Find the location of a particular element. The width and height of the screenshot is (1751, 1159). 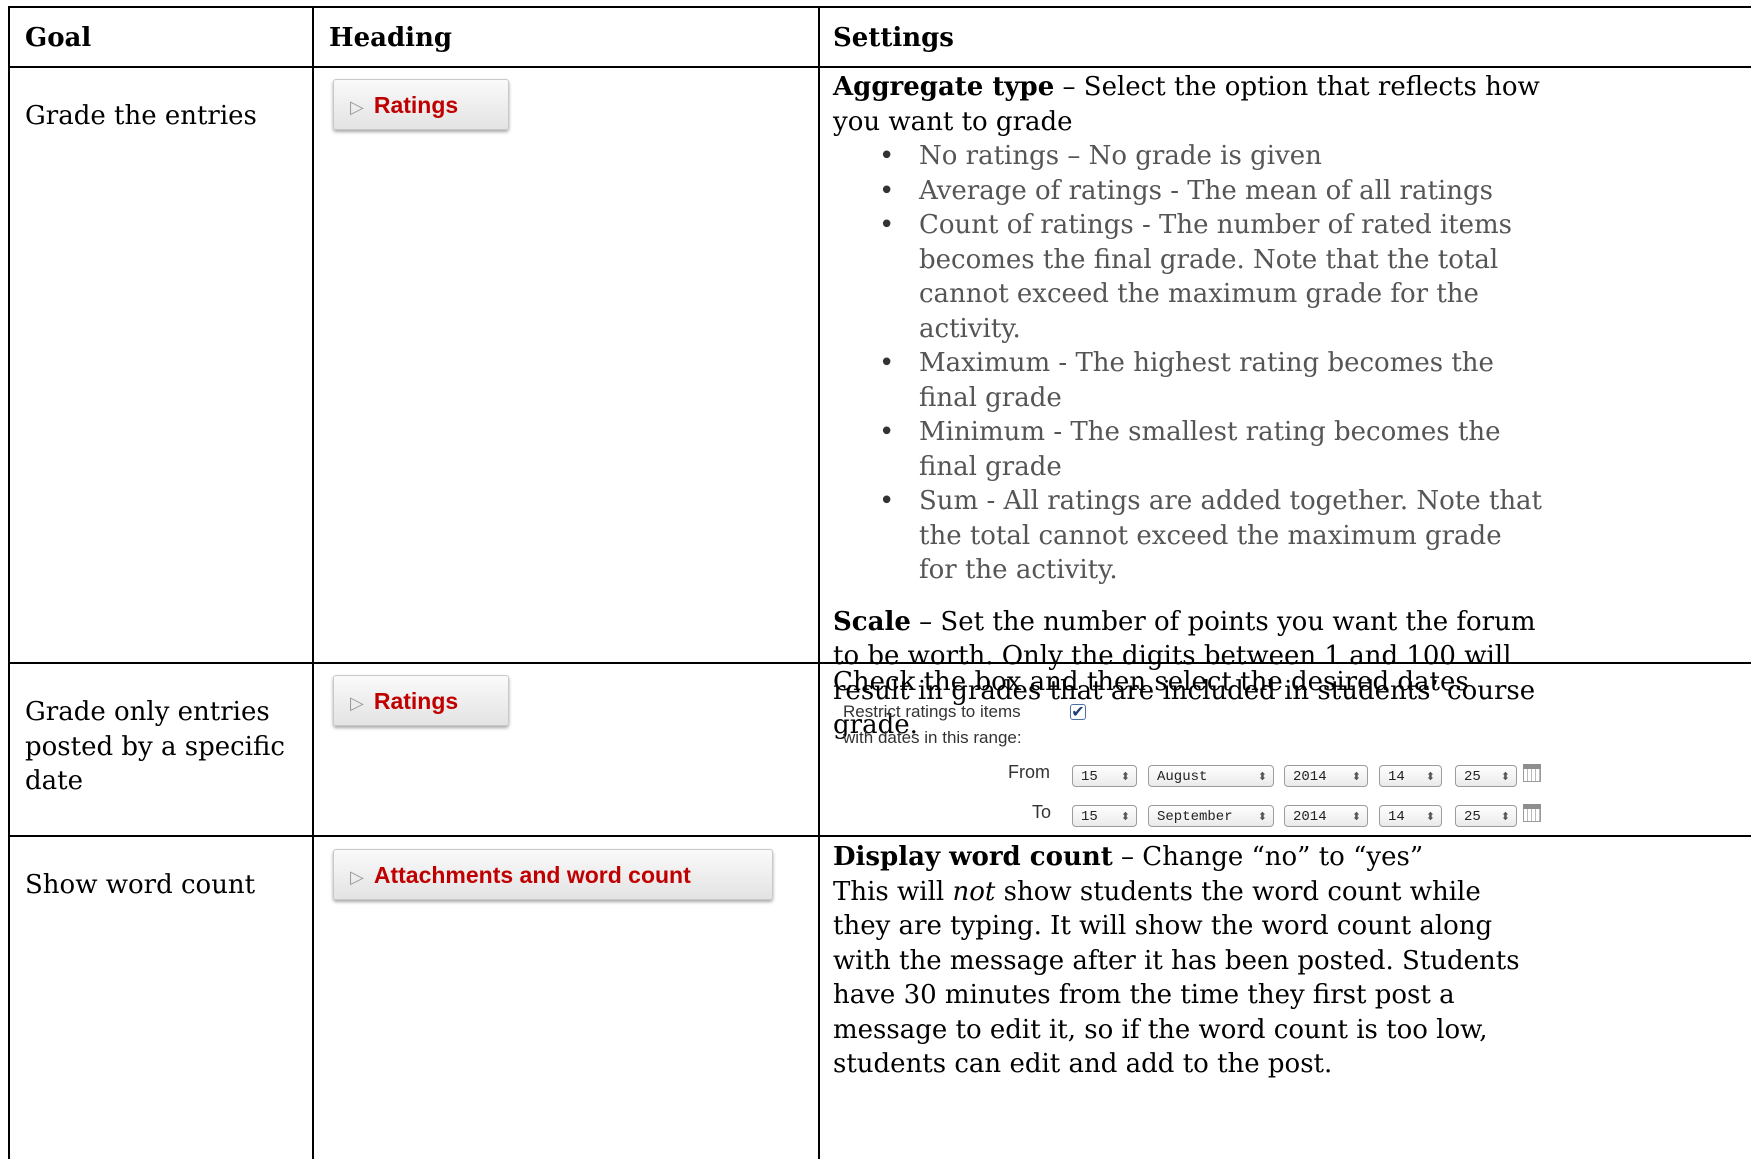

goal-grade-entries: Grade the entries is located at coordinates (141, 116).